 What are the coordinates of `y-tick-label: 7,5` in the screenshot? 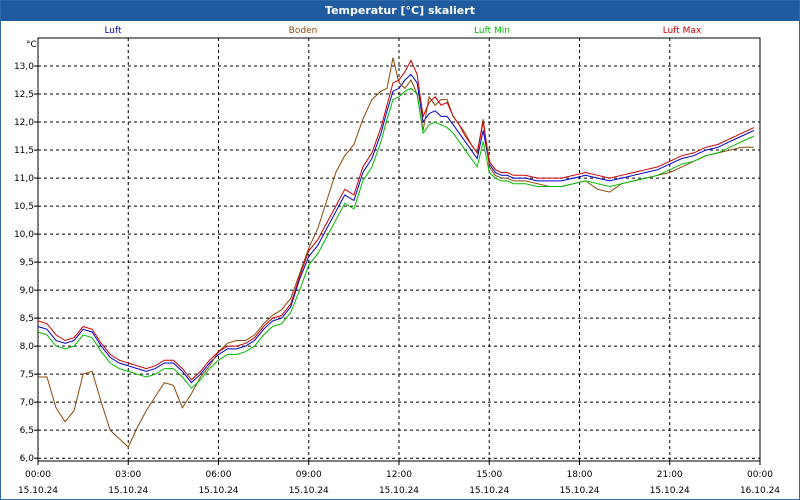 It's located at (27, 375).